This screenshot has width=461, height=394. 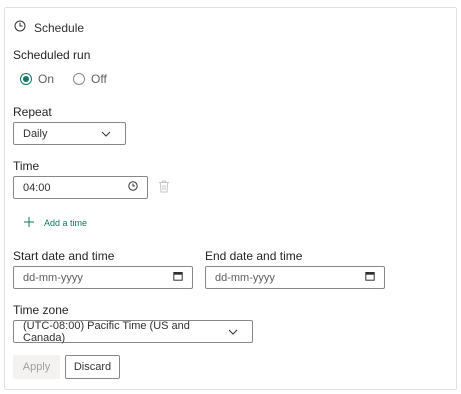 What do you see at coordinates (35, 133) in the screenshot?
I see `repeat-value: Daily` at bounding box center [35, 133].